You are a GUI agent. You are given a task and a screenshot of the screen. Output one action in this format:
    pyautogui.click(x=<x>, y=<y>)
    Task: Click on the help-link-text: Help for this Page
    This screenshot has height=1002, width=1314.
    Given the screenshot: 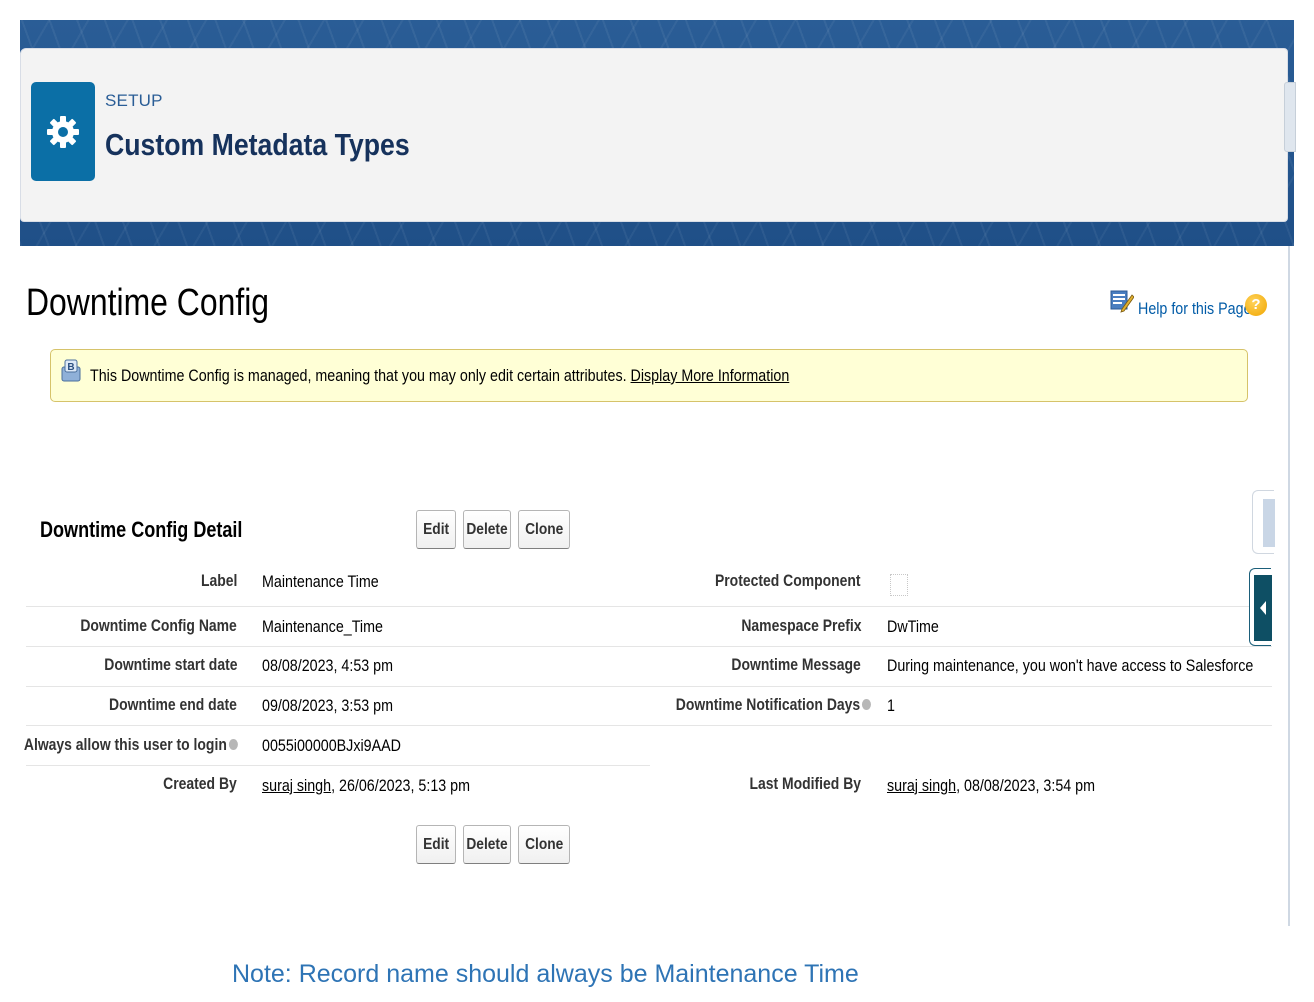 What is the action you would take?
    pyautogui.click(x=1195, y=309)
    